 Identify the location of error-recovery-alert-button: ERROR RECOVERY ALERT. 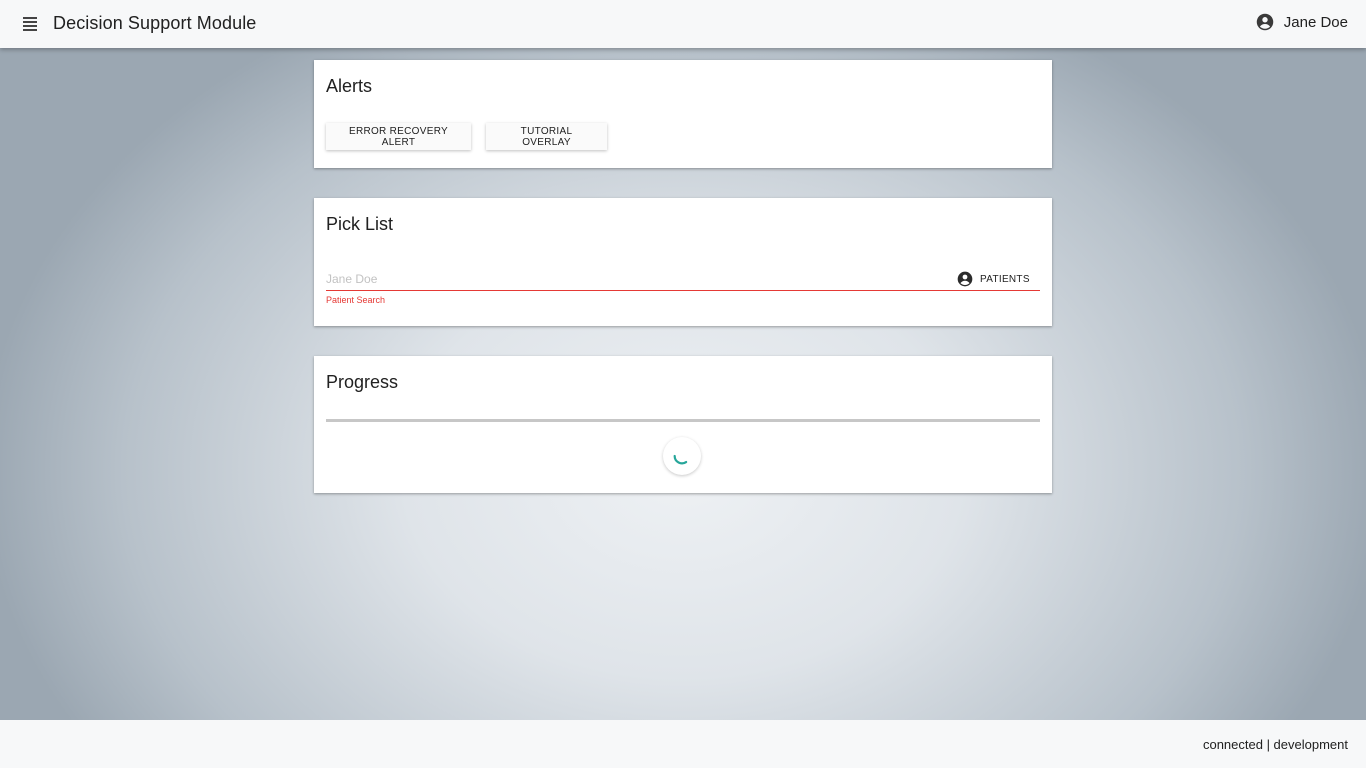
(398, 136).